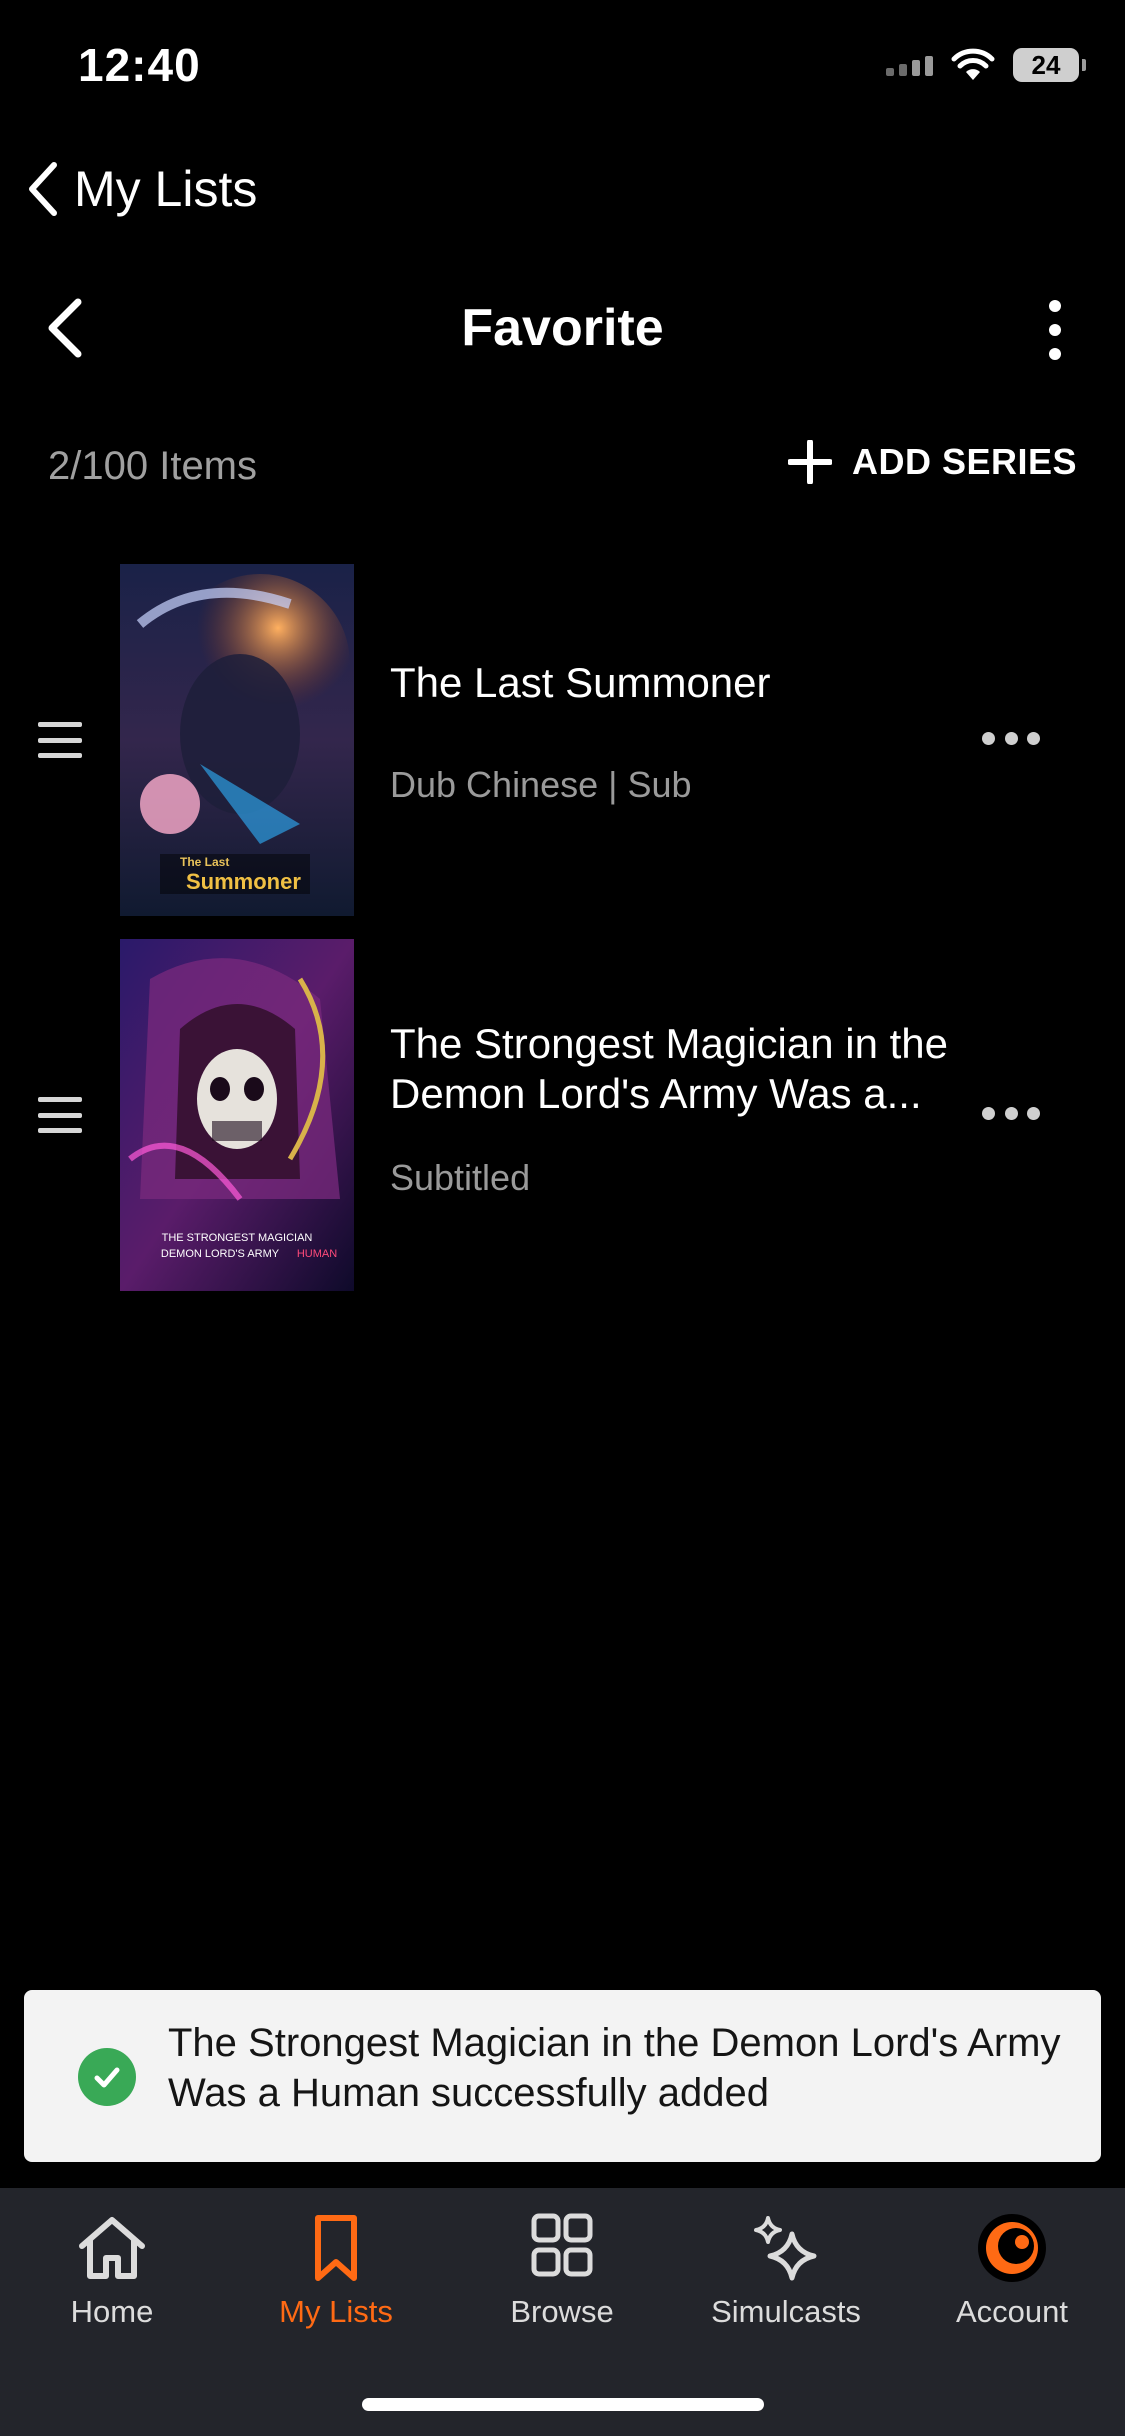  I want to click on tab-my-lists: My Lists, so click(336, 2271).